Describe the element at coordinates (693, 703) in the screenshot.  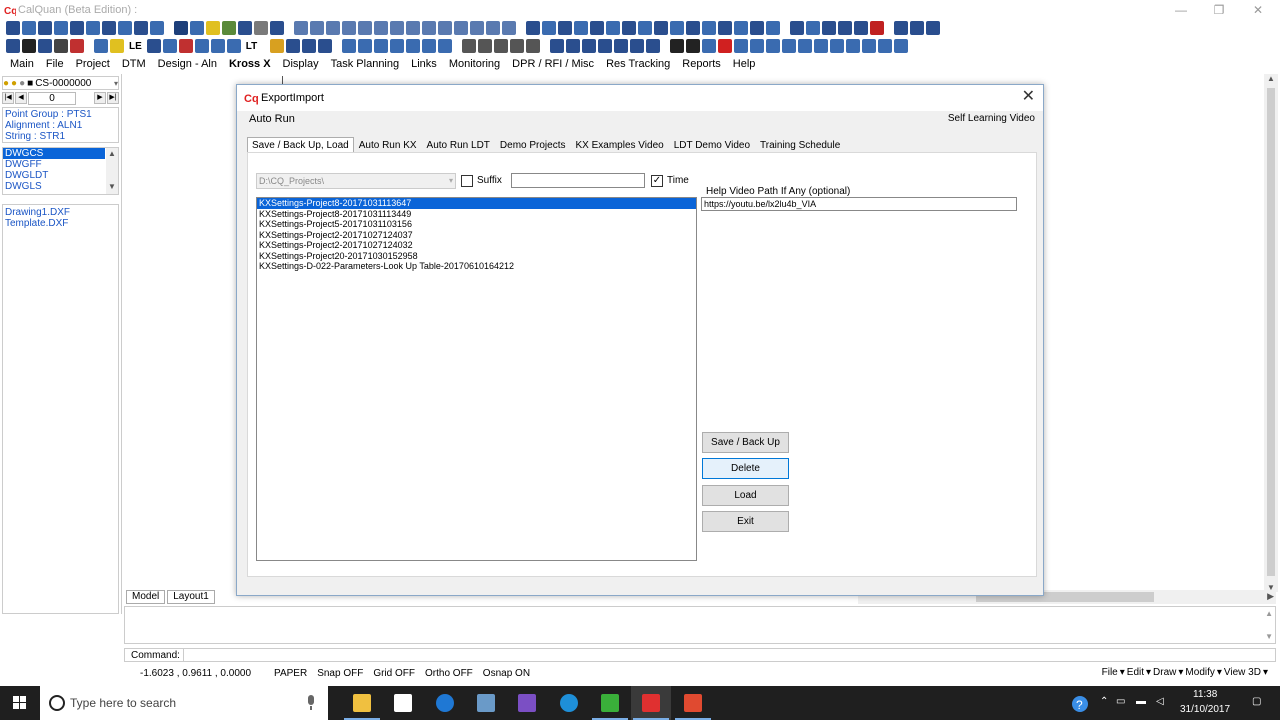
I see `recorder-app` at that location.